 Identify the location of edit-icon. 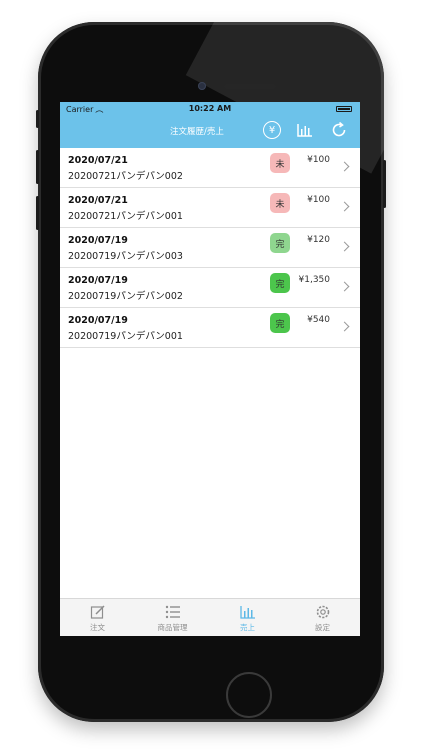
(98, 612).